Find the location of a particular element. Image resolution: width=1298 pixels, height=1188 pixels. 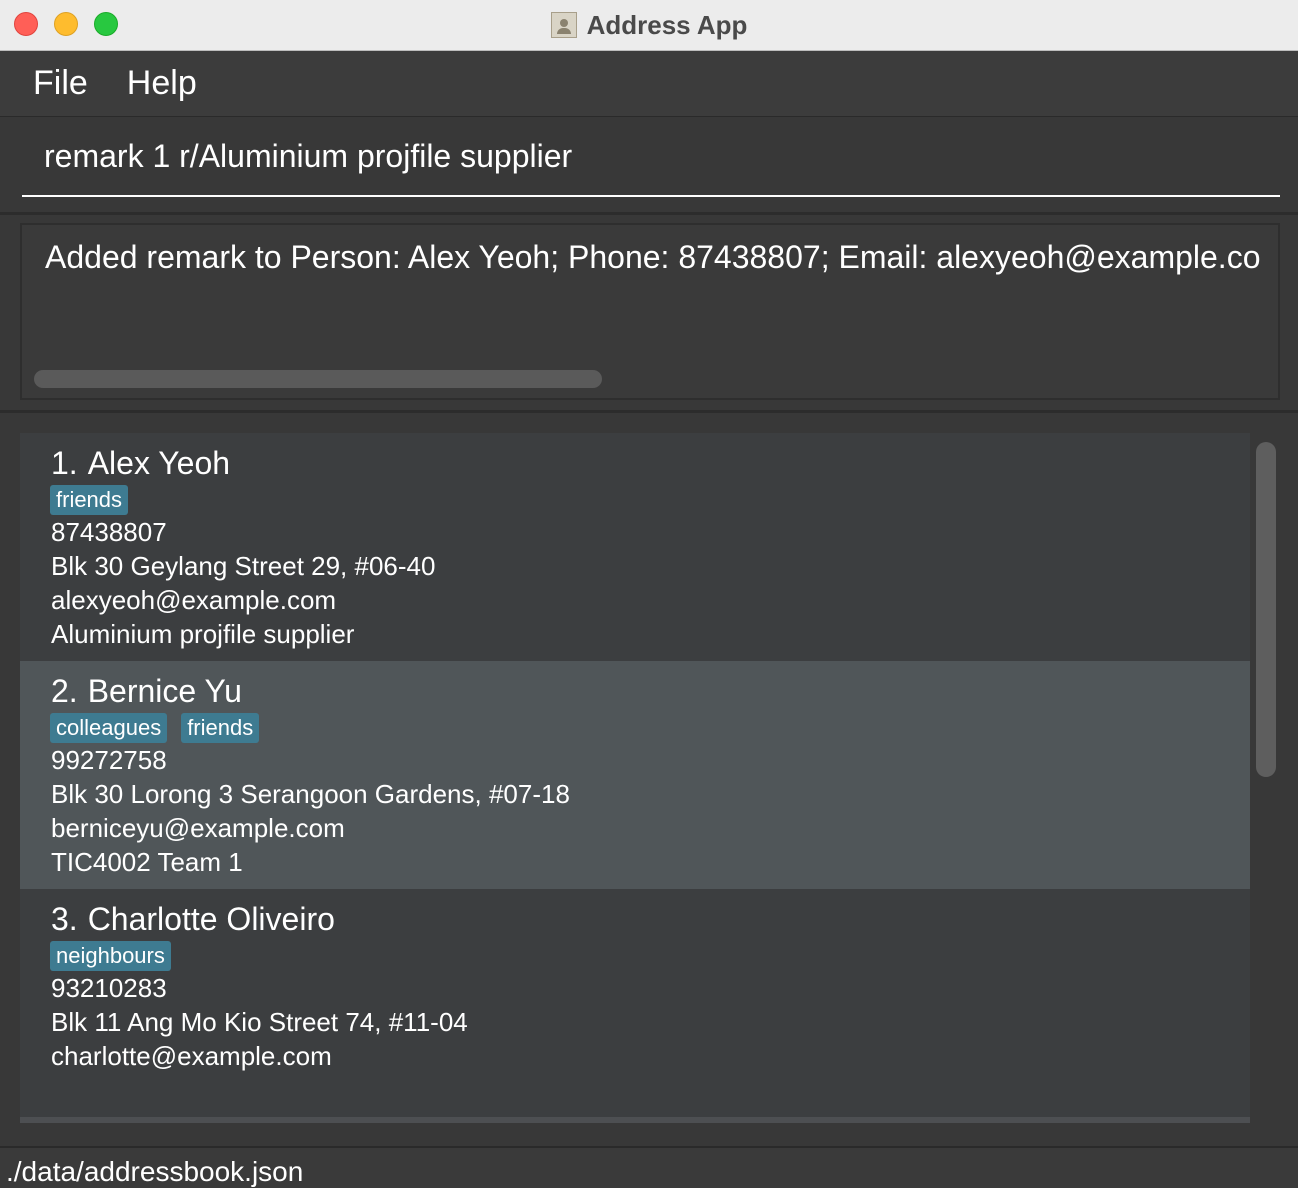

person-email: berniceyu@example.com is located at coordinates (198, 828).